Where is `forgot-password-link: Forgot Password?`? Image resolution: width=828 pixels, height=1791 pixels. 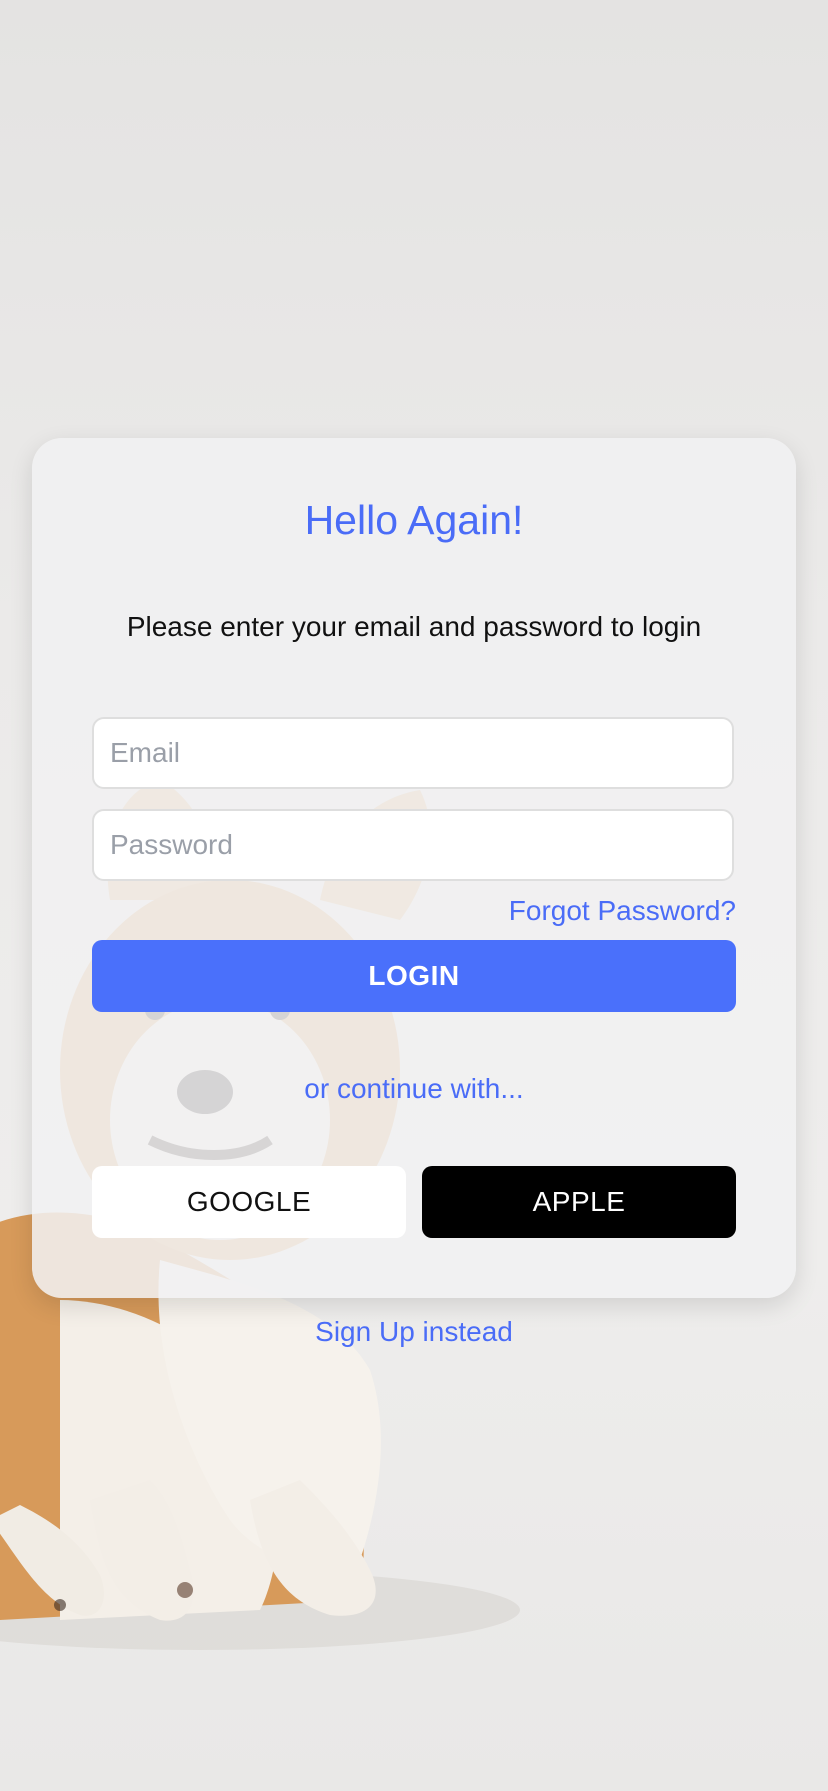
forgot-password-link: Forgot Password? is located at coordinates (622, 911).